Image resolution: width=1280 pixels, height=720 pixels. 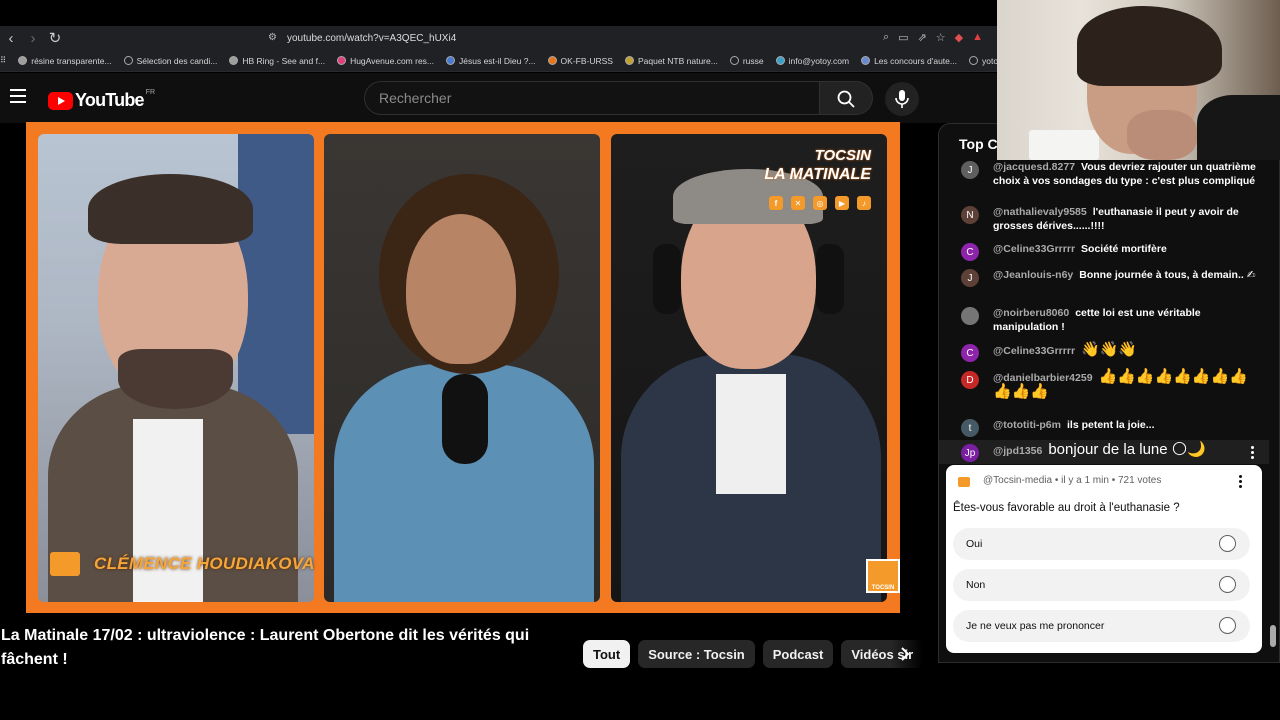 I want to click on search-button, so click(x=846, y=98).